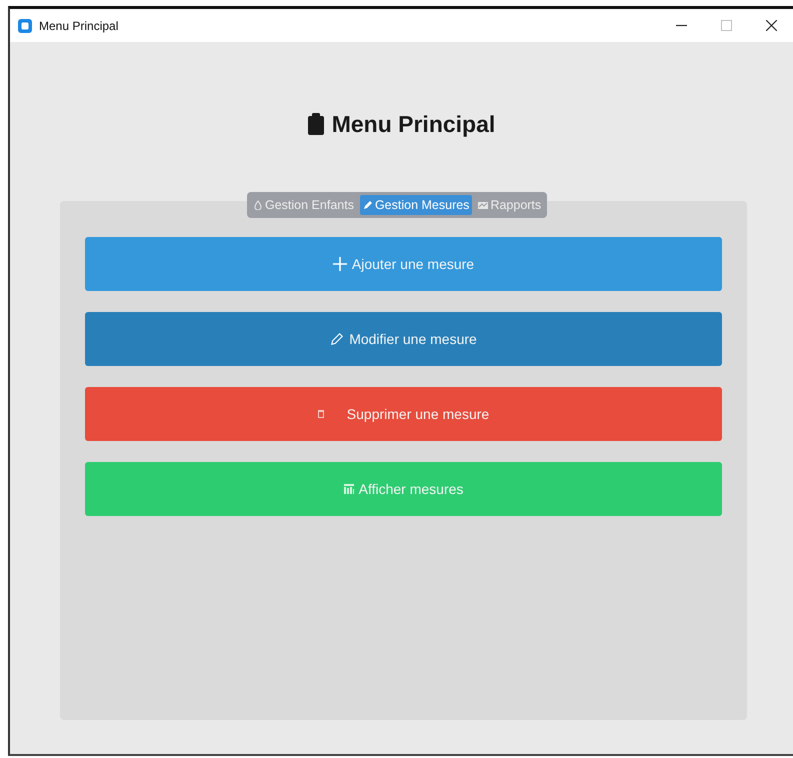 This screenshot has height=758, width=793. I want to click on tab: Gestion Mesures, so click(416, 205).